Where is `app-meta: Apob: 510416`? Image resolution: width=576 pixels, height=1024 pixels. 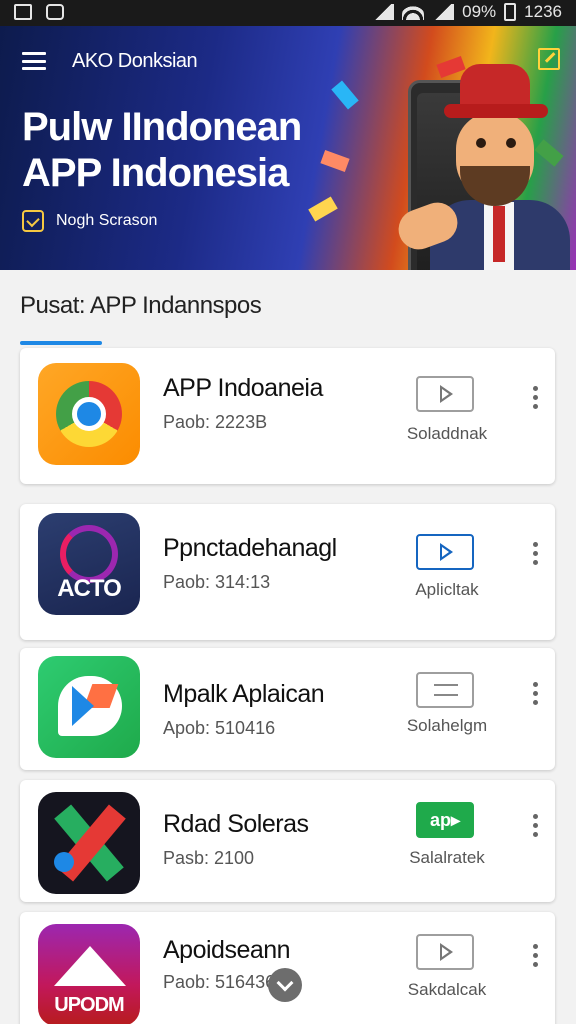 app-meta: Apob: 510416 is located at coordinates (219, 728).